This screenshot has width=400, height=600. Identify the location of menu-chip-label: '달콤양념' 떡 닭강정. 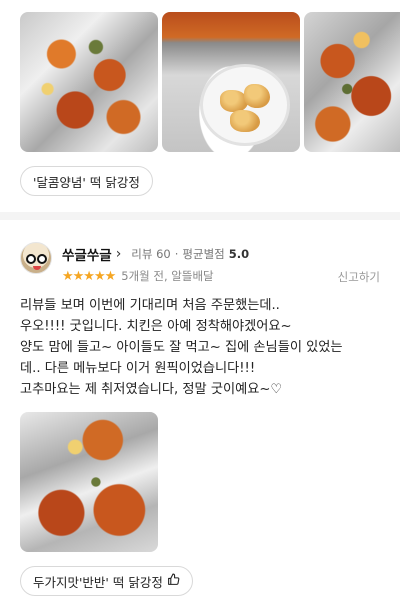
(86, 182).